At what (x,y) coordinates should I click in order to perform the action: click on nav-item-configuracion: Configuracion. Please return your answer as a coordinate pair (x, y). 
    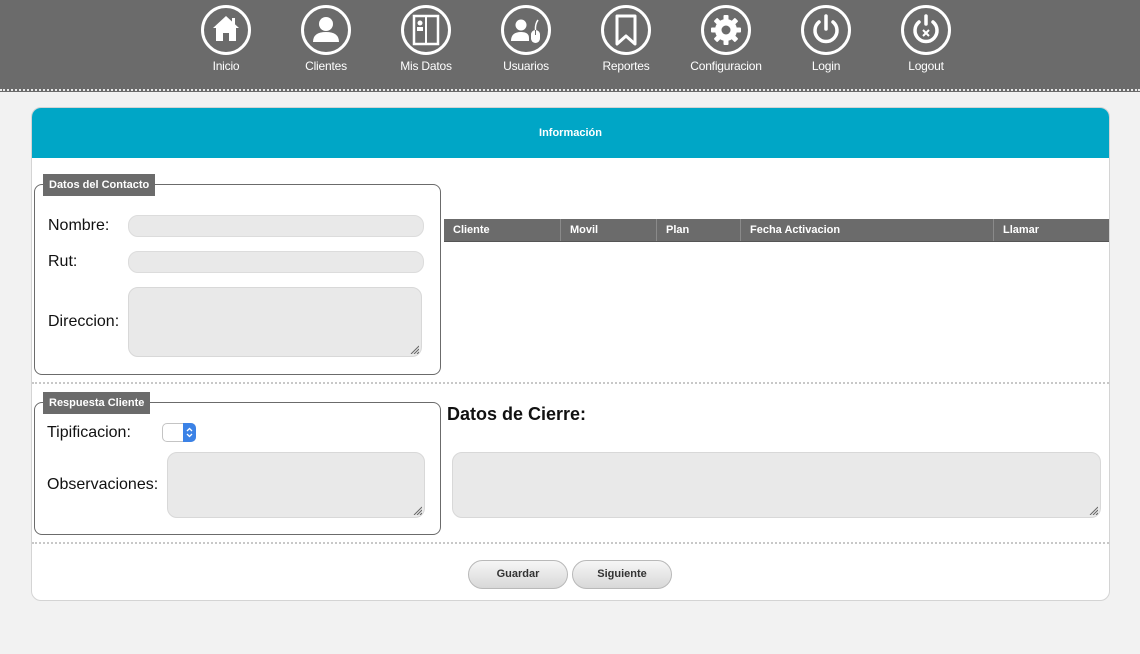
    Looking at the image, I should click on (726, 39).